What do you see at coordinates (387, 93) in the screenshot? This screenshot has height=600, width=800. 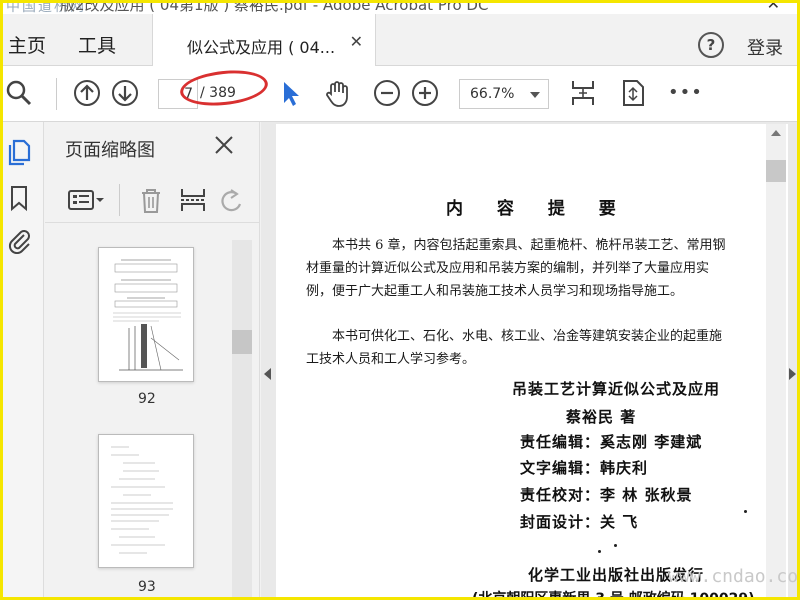 I see `zoom-out-icon` at bounding box center [387, 93].